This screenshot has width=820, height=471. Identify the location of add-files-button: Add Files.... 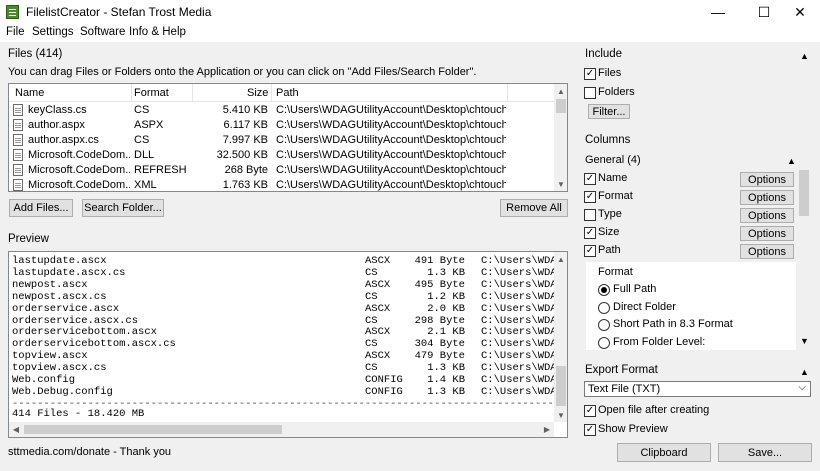
(41, 208).